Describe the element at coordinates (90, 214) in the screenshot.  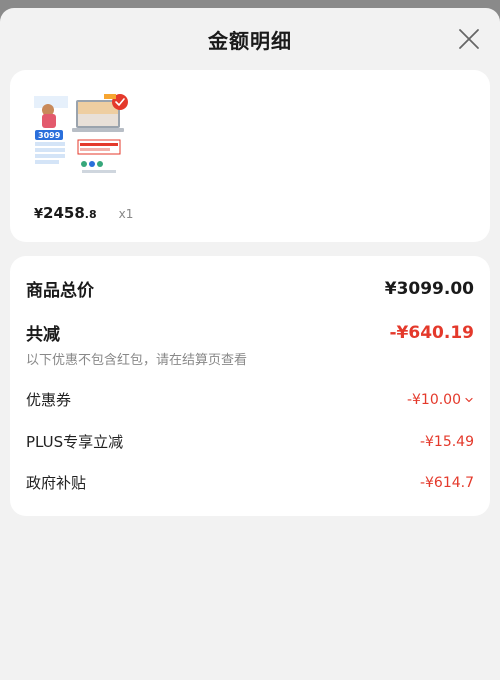
I see `price-decimal: .8` at that location.